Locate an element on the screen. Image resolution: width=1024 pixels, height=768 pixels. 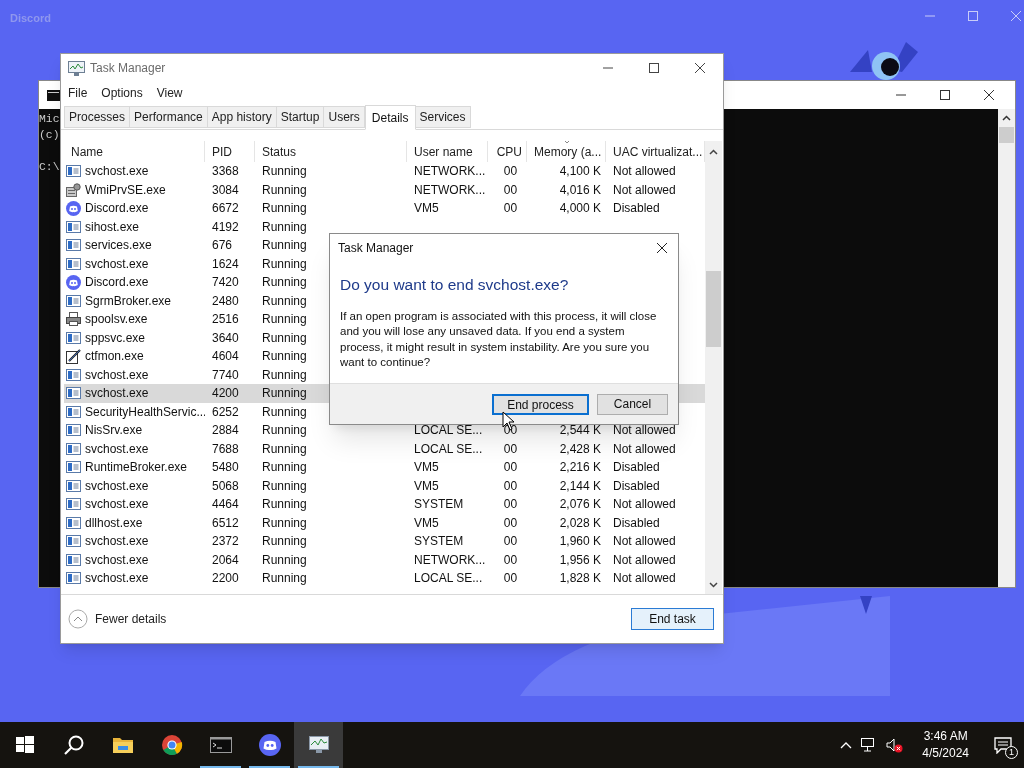
fewer-details-toggle: Fewer details is located at coordinates (117, 619).